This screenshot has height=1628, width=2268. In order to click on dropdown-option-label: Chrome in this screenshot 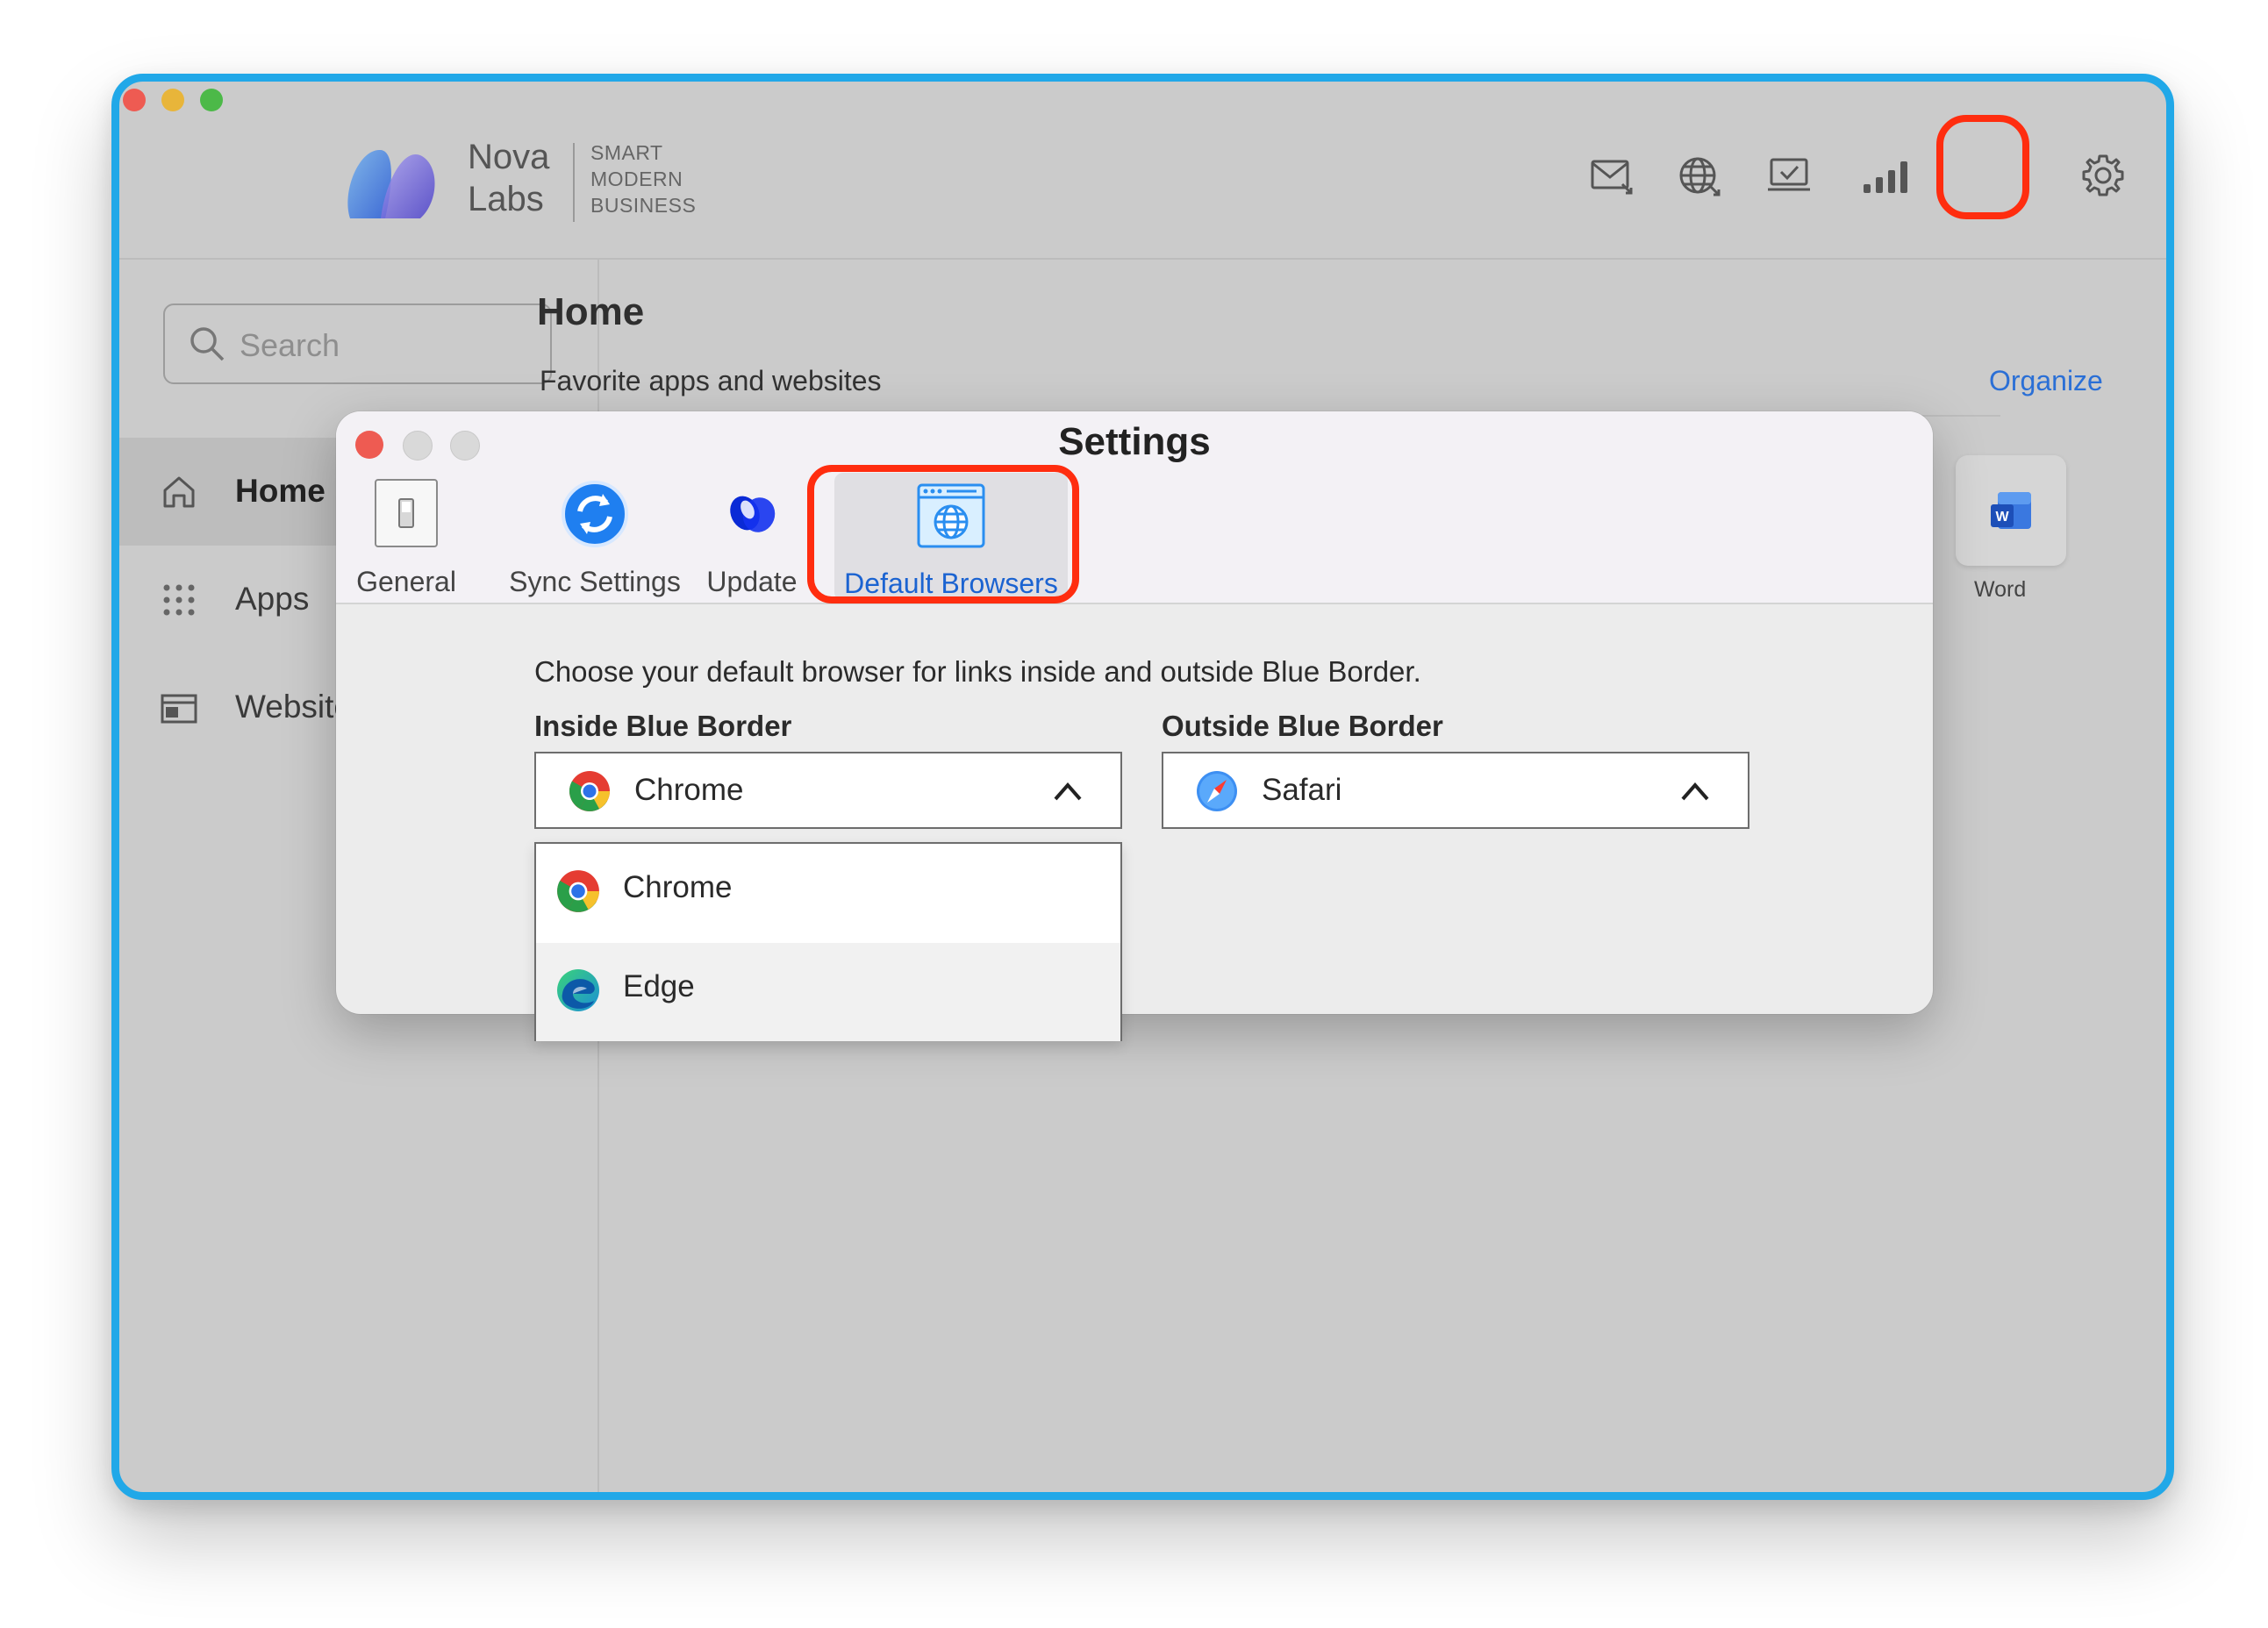, I will do `click(678, 887)`.